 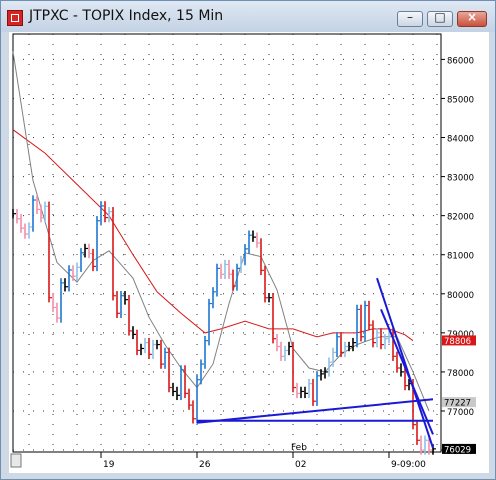 I want to click on y-tick-label: 86000, so click(x=460, y=61).